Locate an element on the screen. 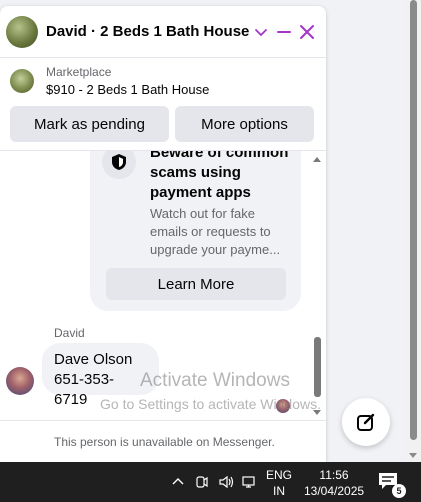 This screenshot has width=421, height=502. compose-icon is located at coordinates (366, 422).